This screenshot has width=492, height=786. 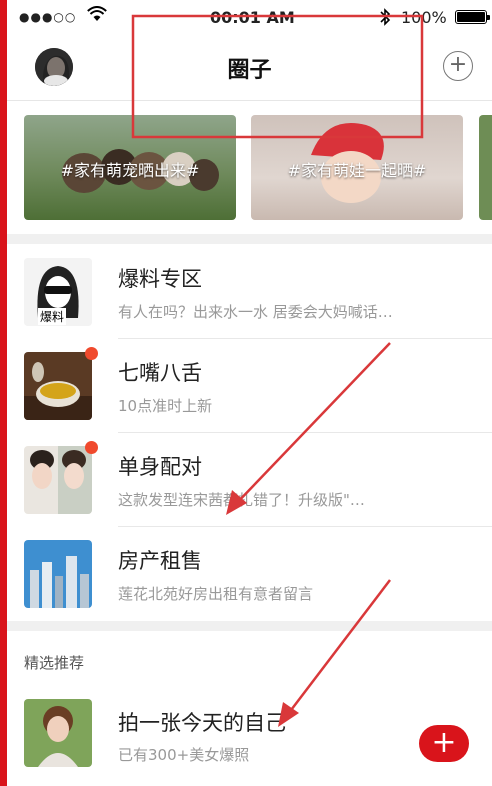 I want to click on list-item-group-fangchan: 房产租售 莲花北苑好房出租有意者留言, so click(x=249, y=574).